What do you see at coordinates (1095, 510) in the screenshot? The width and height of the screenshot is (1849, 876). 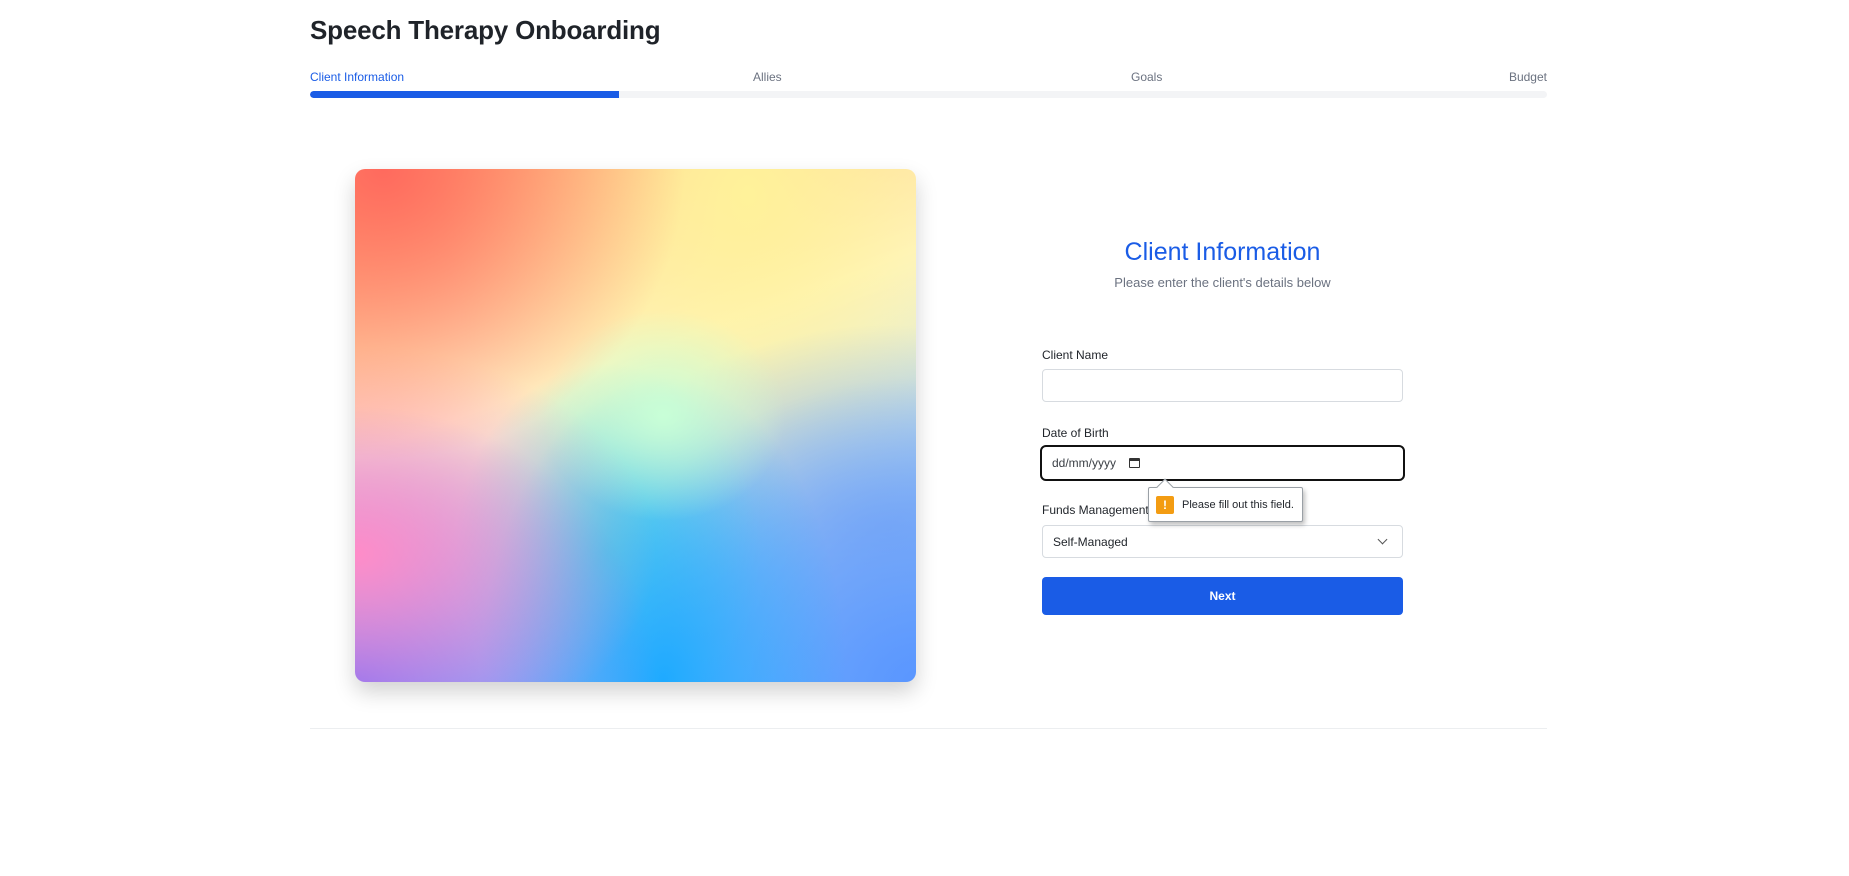 I see `funds-management-label: Funds Management` at bounding box center [1095, 510].